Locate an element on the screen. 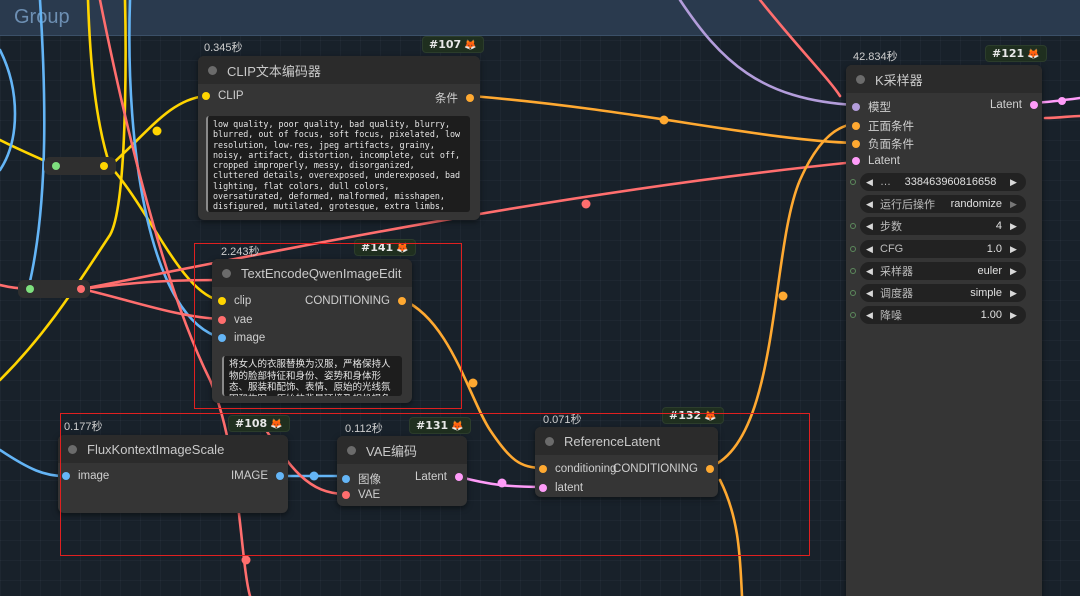  input-slot-model: 模型 is located at coordinates (871, 107).